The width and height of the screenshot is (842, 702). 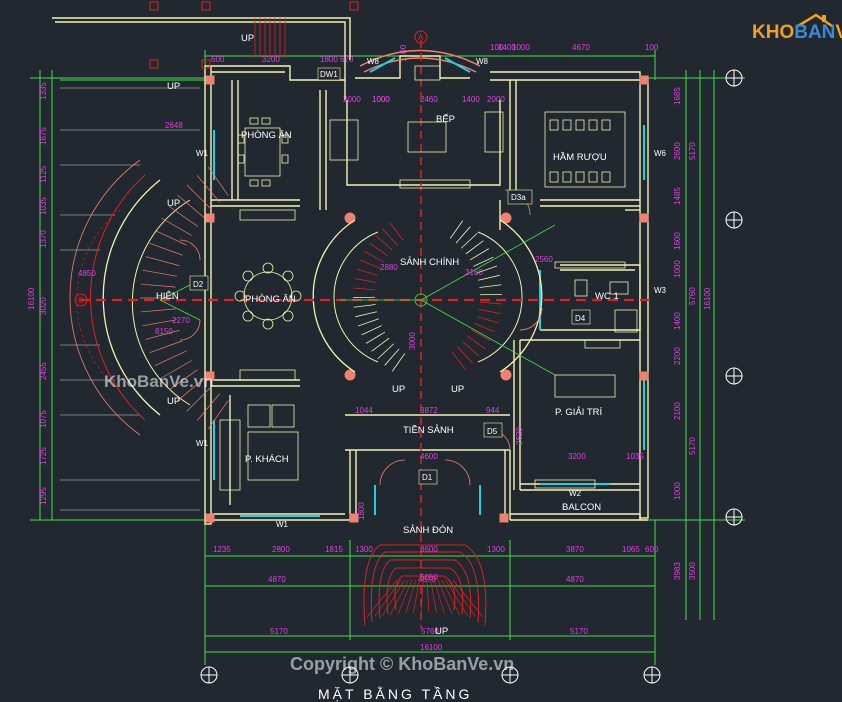 What do you see at coordinates (87, 273) in the screenshot?
I see `dim-misc-1: 4850` at bounding box center [87, 273].